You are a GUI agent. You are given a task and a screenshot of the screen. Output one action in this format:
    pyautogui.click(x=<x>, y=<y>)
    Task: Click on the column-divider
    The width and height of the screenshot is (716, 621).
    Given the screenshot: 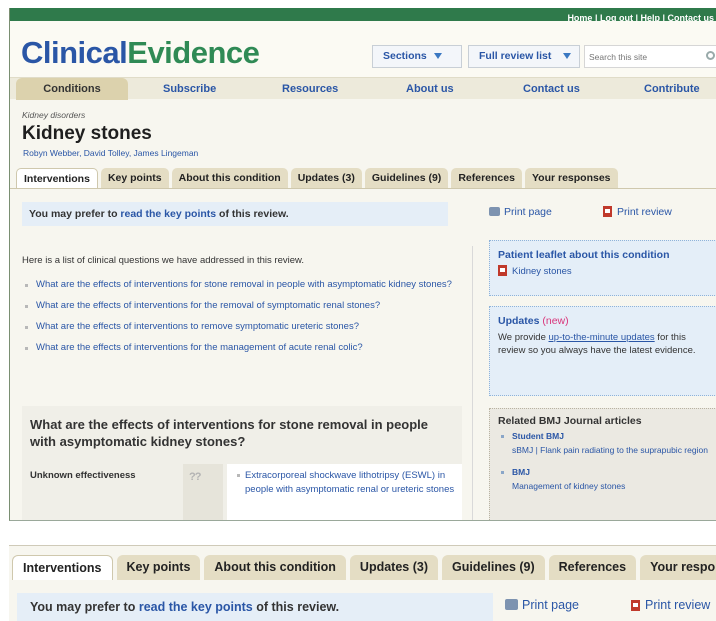 What is the action you would take?
    pyautogui.click(x=472, y=383)
    